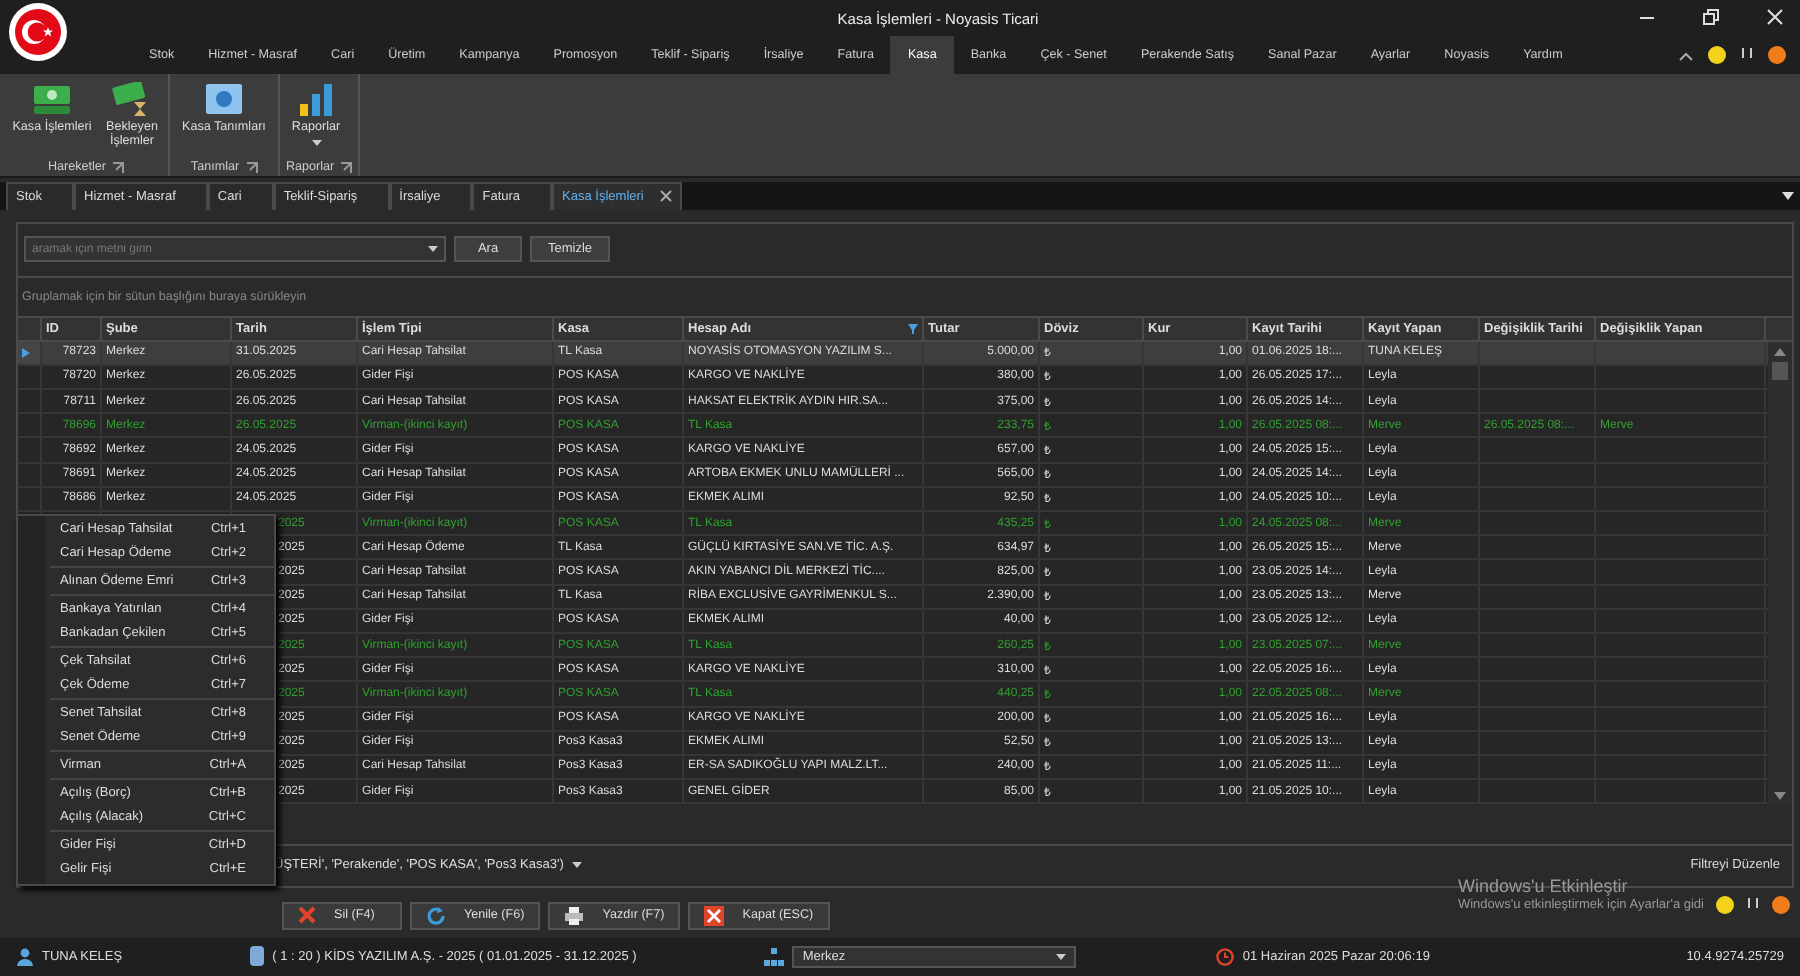 The height and width of the screenshot is (976, 1800). What do you see at coordinates (1686, 55) in the screenshot?
I see `caret-up-icon` at bounding box center [1686, 55].